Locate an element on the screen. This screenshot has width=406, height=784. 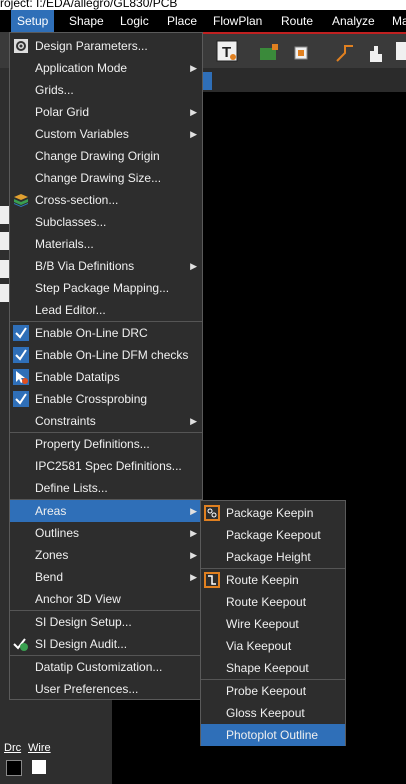
menu-item-enable-crossprobing: Enable Crossprobing is located at coordinates (106, 399).